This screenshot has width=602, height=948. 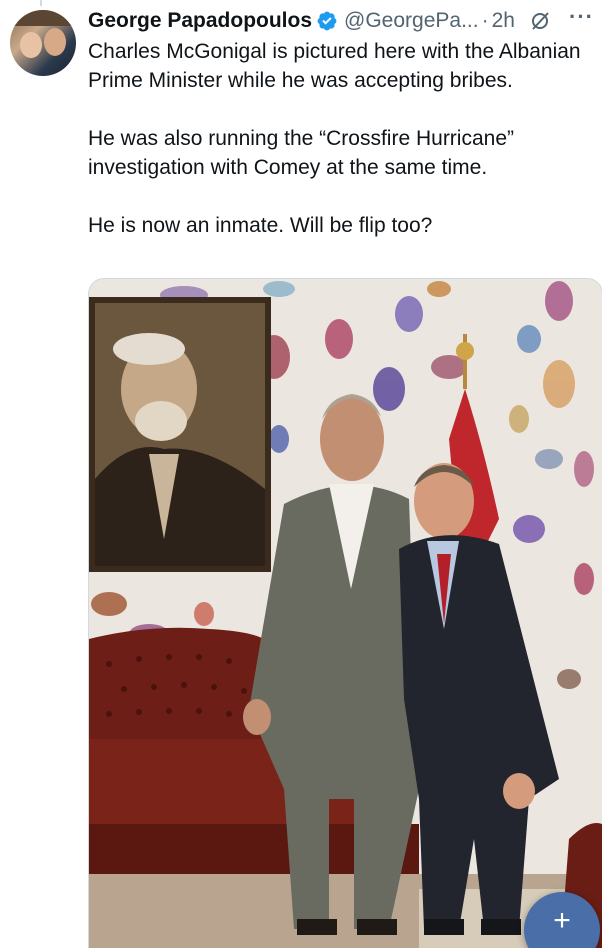 I want to click on avatar, so click(x=43, y=43).